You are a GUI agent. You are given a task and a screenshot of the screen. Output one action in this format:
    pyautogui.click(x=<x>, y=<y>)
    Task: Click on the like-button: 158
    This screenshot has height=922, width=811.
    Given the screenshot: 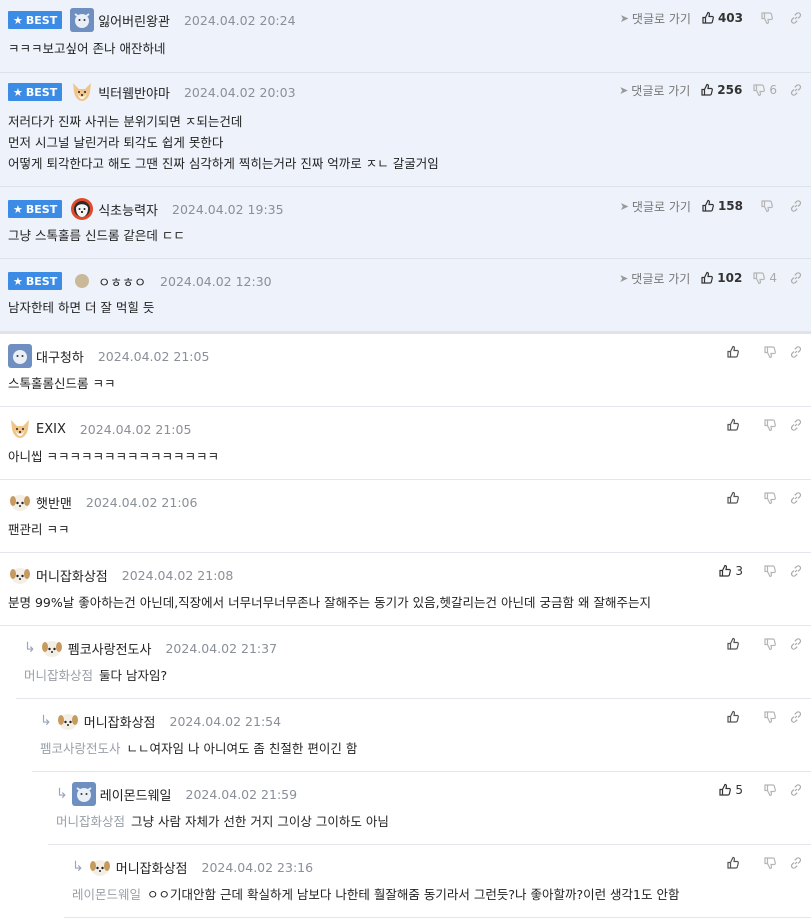 What is the action you would take?
    pyautogui.click(x=722, y=206)
    